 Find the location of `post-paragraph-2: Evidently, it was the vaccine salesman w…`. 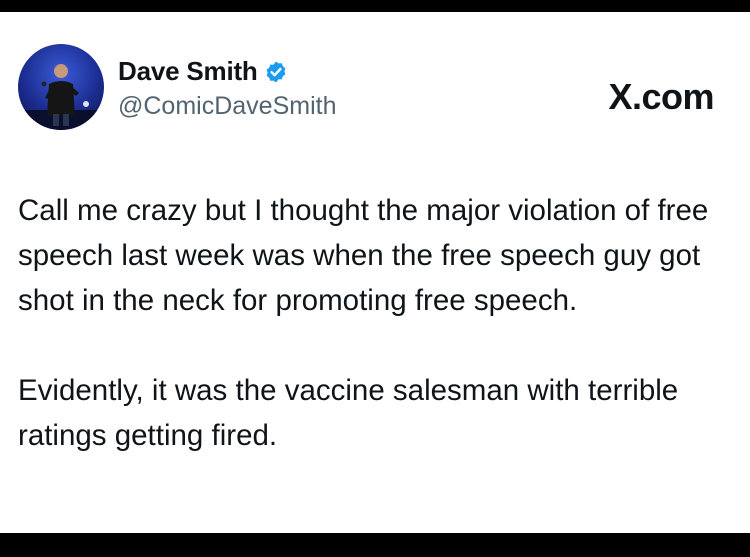

post-paragraph-2: Evidently, it was the vaccine salesman w… is located at coordinates (348, 413).